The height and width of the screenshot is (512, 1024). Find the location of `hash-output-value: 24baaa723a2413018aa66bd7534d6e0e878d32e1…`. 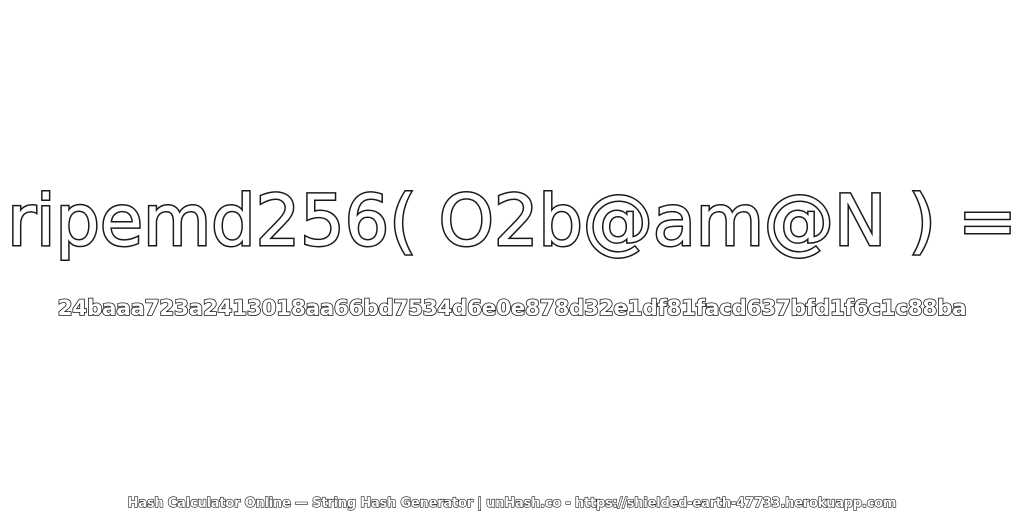

hash-output-value: 24baaa723a2413018aa66bd7534d6e0e878d32e1… is located at coordinates (512, 308).